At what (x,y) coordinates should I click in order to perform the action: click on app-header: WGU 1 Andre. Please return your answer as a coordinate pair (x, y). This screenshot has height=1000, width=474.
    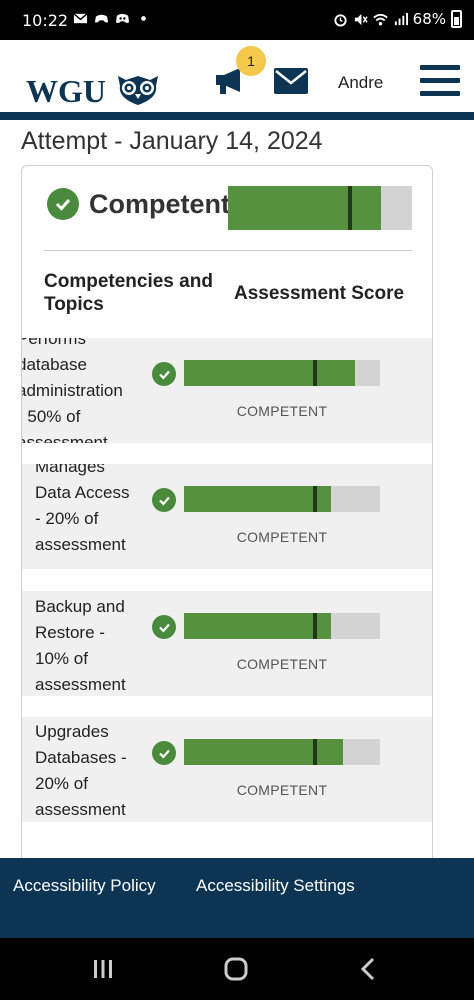
    Looking at the image, I should click on (237, 80).